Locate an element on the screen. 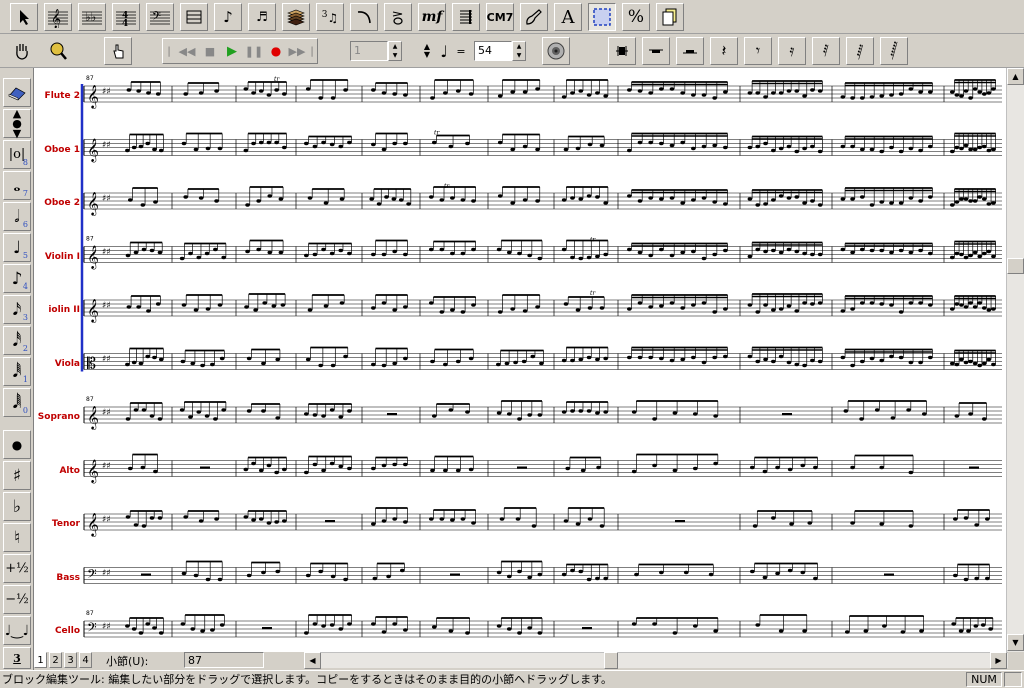  horizontal-scrollbar: ◀ ▶ is located at coordinates (656, 660).